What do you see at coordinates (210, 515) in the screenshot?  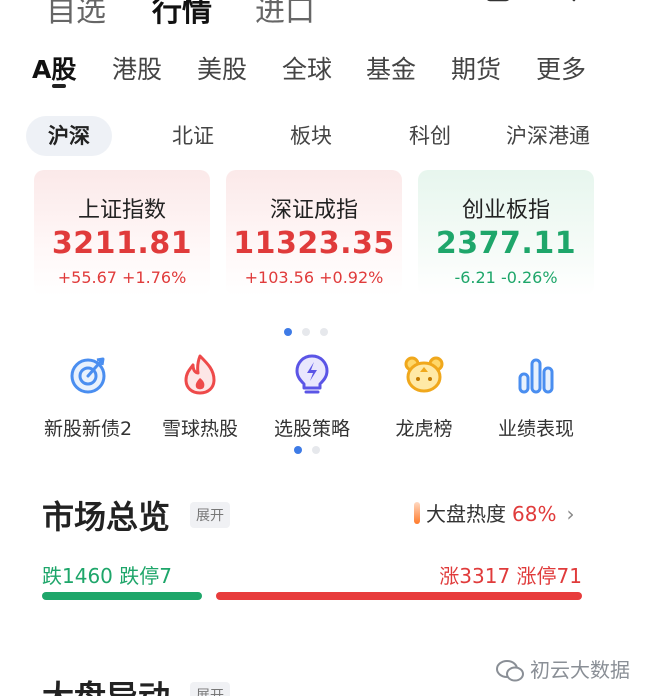 I see `overview-expand-button: 展开` at bounding box center [210, 515].